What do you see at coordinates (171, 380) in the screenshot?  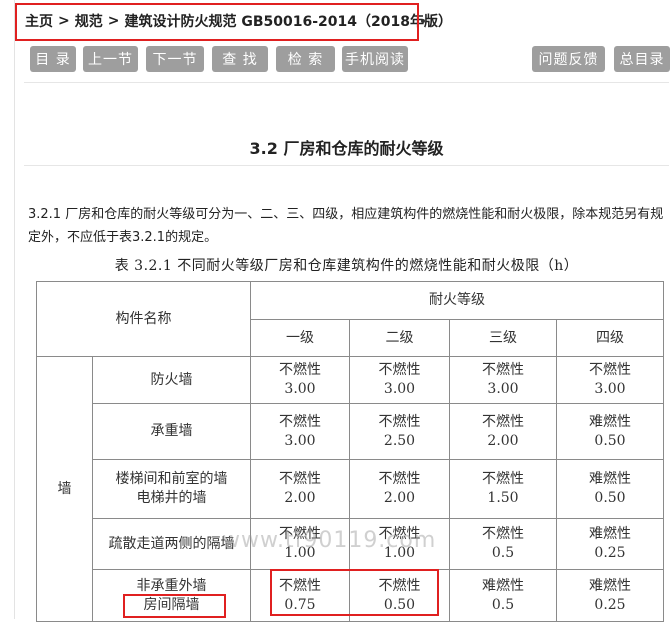 I see `component-name-cell: 防火墙` at bounding box center [171, 380].